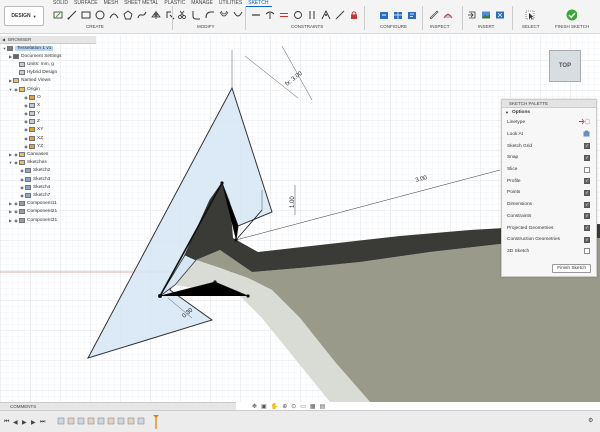  Describe the element at coordinates (590, 420) in the screenshot. I see `gear-icon: ⚙` at that location.